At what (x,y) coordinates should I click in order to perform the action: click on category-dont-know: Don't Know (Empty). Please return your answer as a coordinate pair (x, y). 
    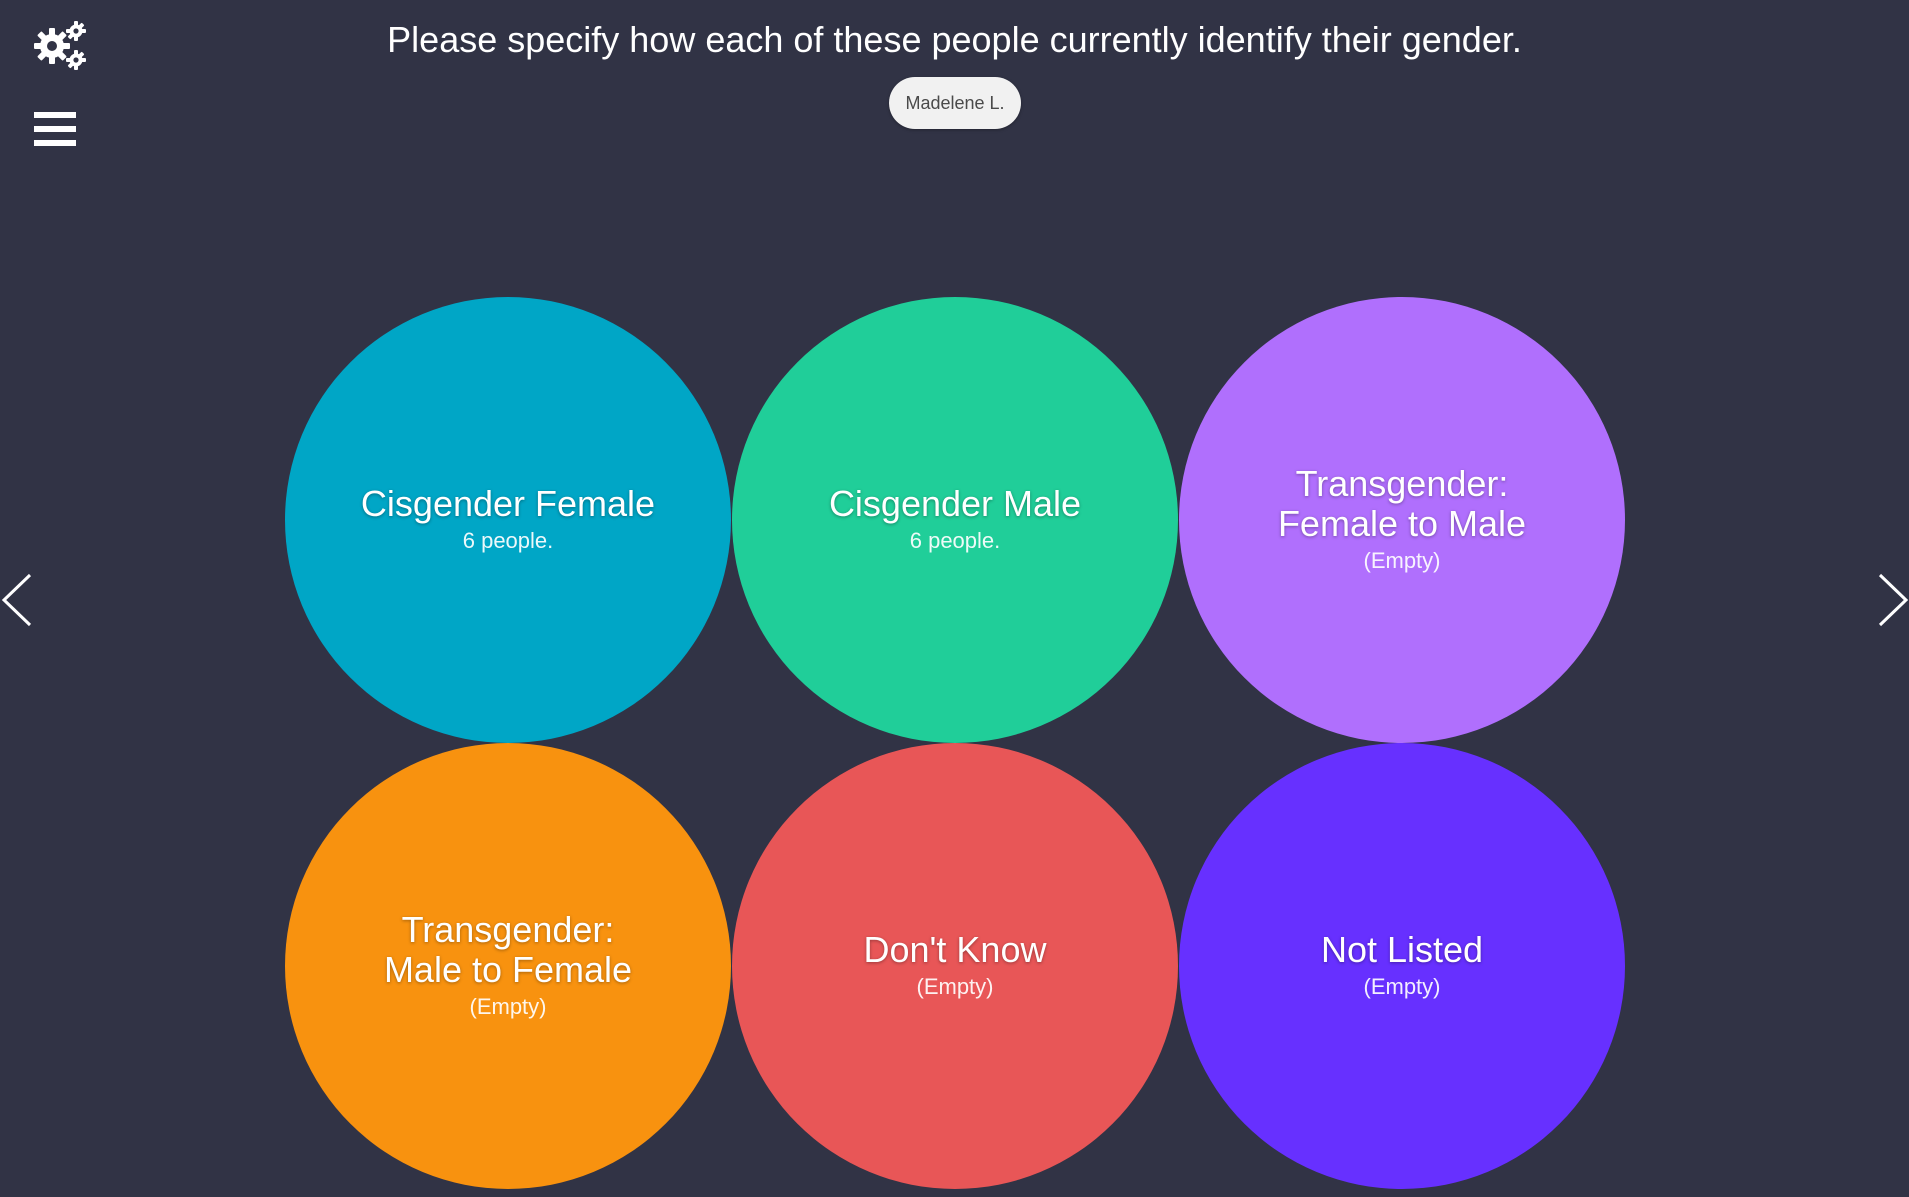
    Looking at the image, I should click on (955, 966).